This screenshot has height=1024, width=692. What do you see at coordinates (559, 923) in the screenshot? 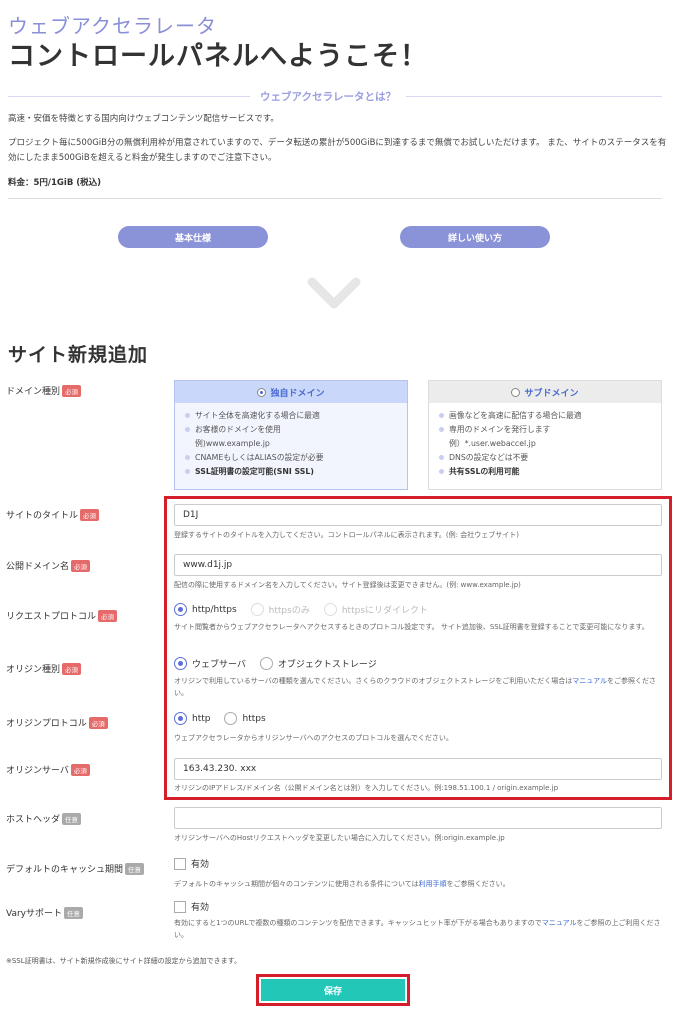
I see `manual-link: マニュアル` at bounding box center [559, 923].